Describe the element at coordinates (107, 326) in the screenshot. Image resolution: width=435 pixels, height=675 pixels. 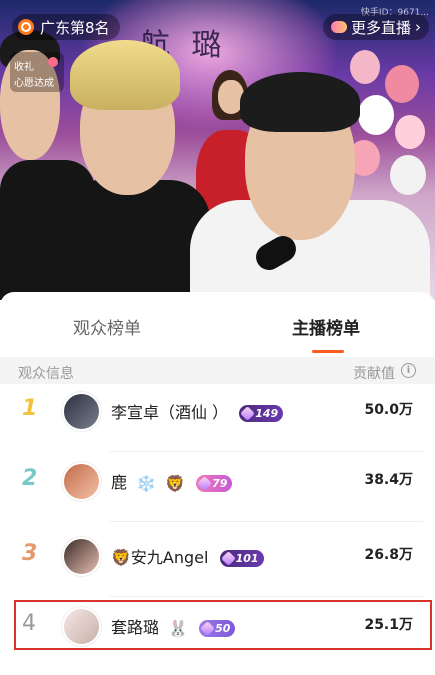
I see `tab-audience-ranking: 观众榜单` at that location.